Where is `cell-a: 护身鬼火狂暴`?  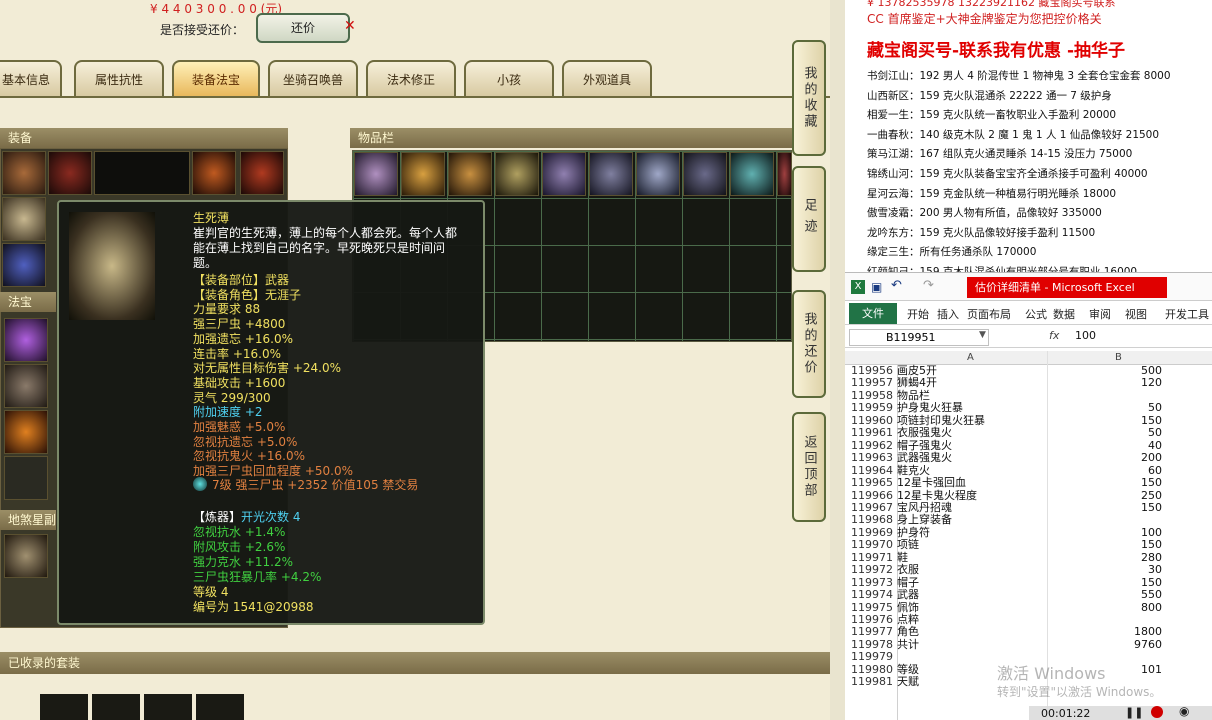 cell-a: 护身鬼火狂暴 is located at coordinates (930, 407).